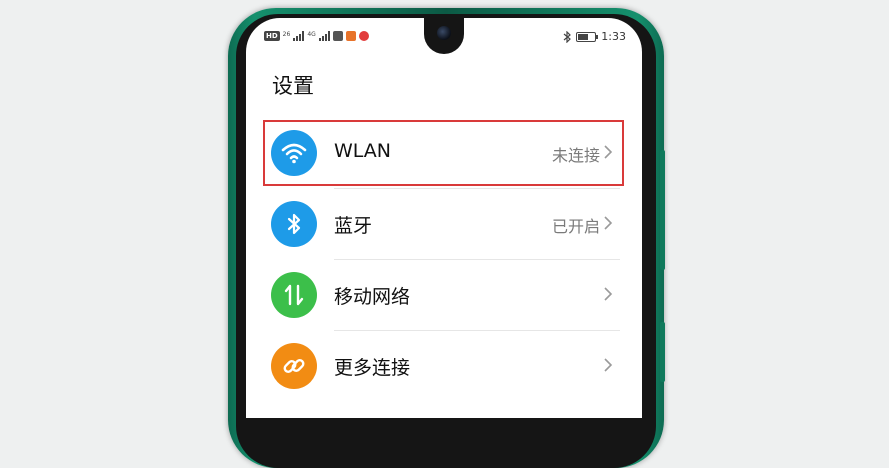 This screenshot has width=889, height=468. Describe the element at coordinates (311, 34) in the screenshot. I see `network-type-2: 4G` at that location.